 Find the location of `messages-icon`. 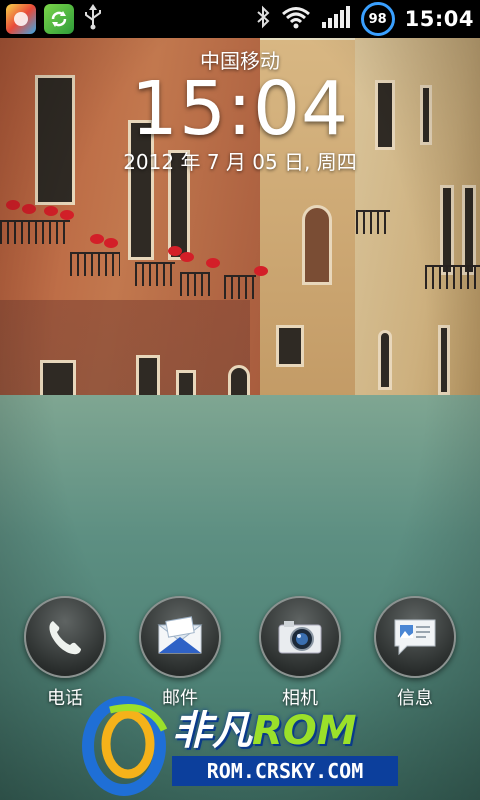

messages-icon is located at coordinates (415, 637).